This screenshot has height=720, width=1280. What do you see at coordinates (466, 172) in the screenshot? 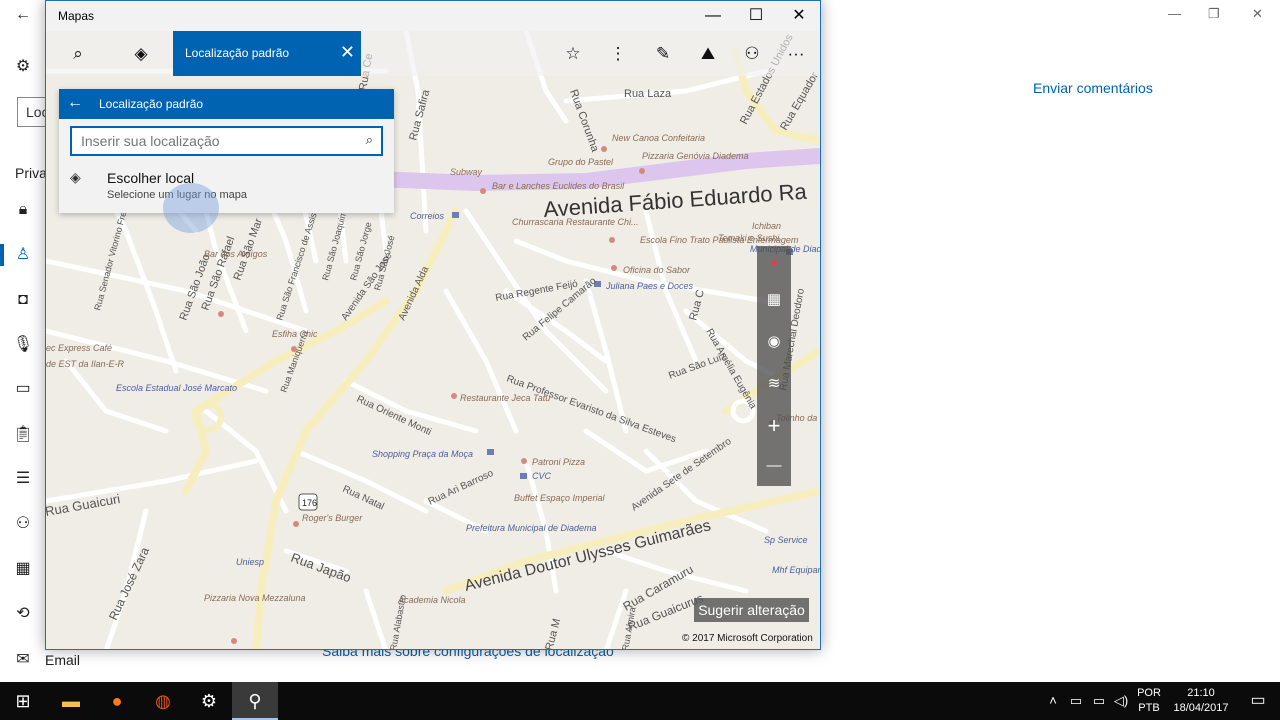
I see `map-label-subway: Subway` at bounding box center [466, 172].